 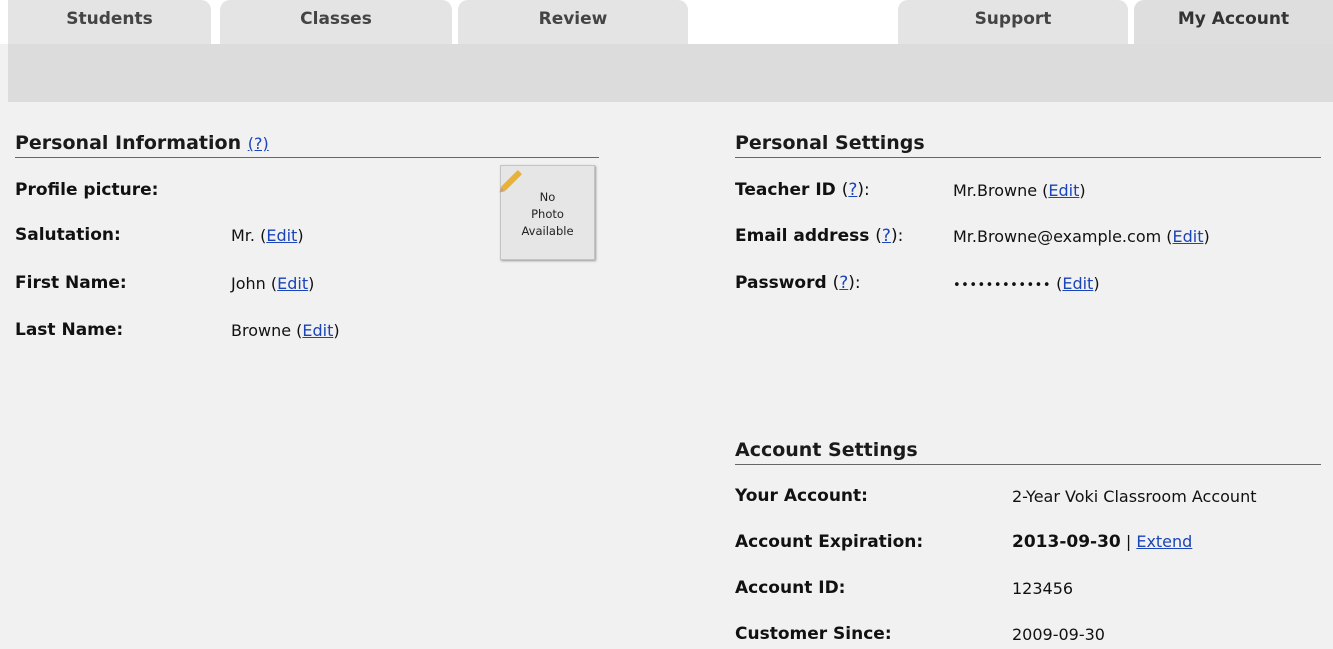 I want to click on sub-navigation-bar, so click(x=670, y=73).